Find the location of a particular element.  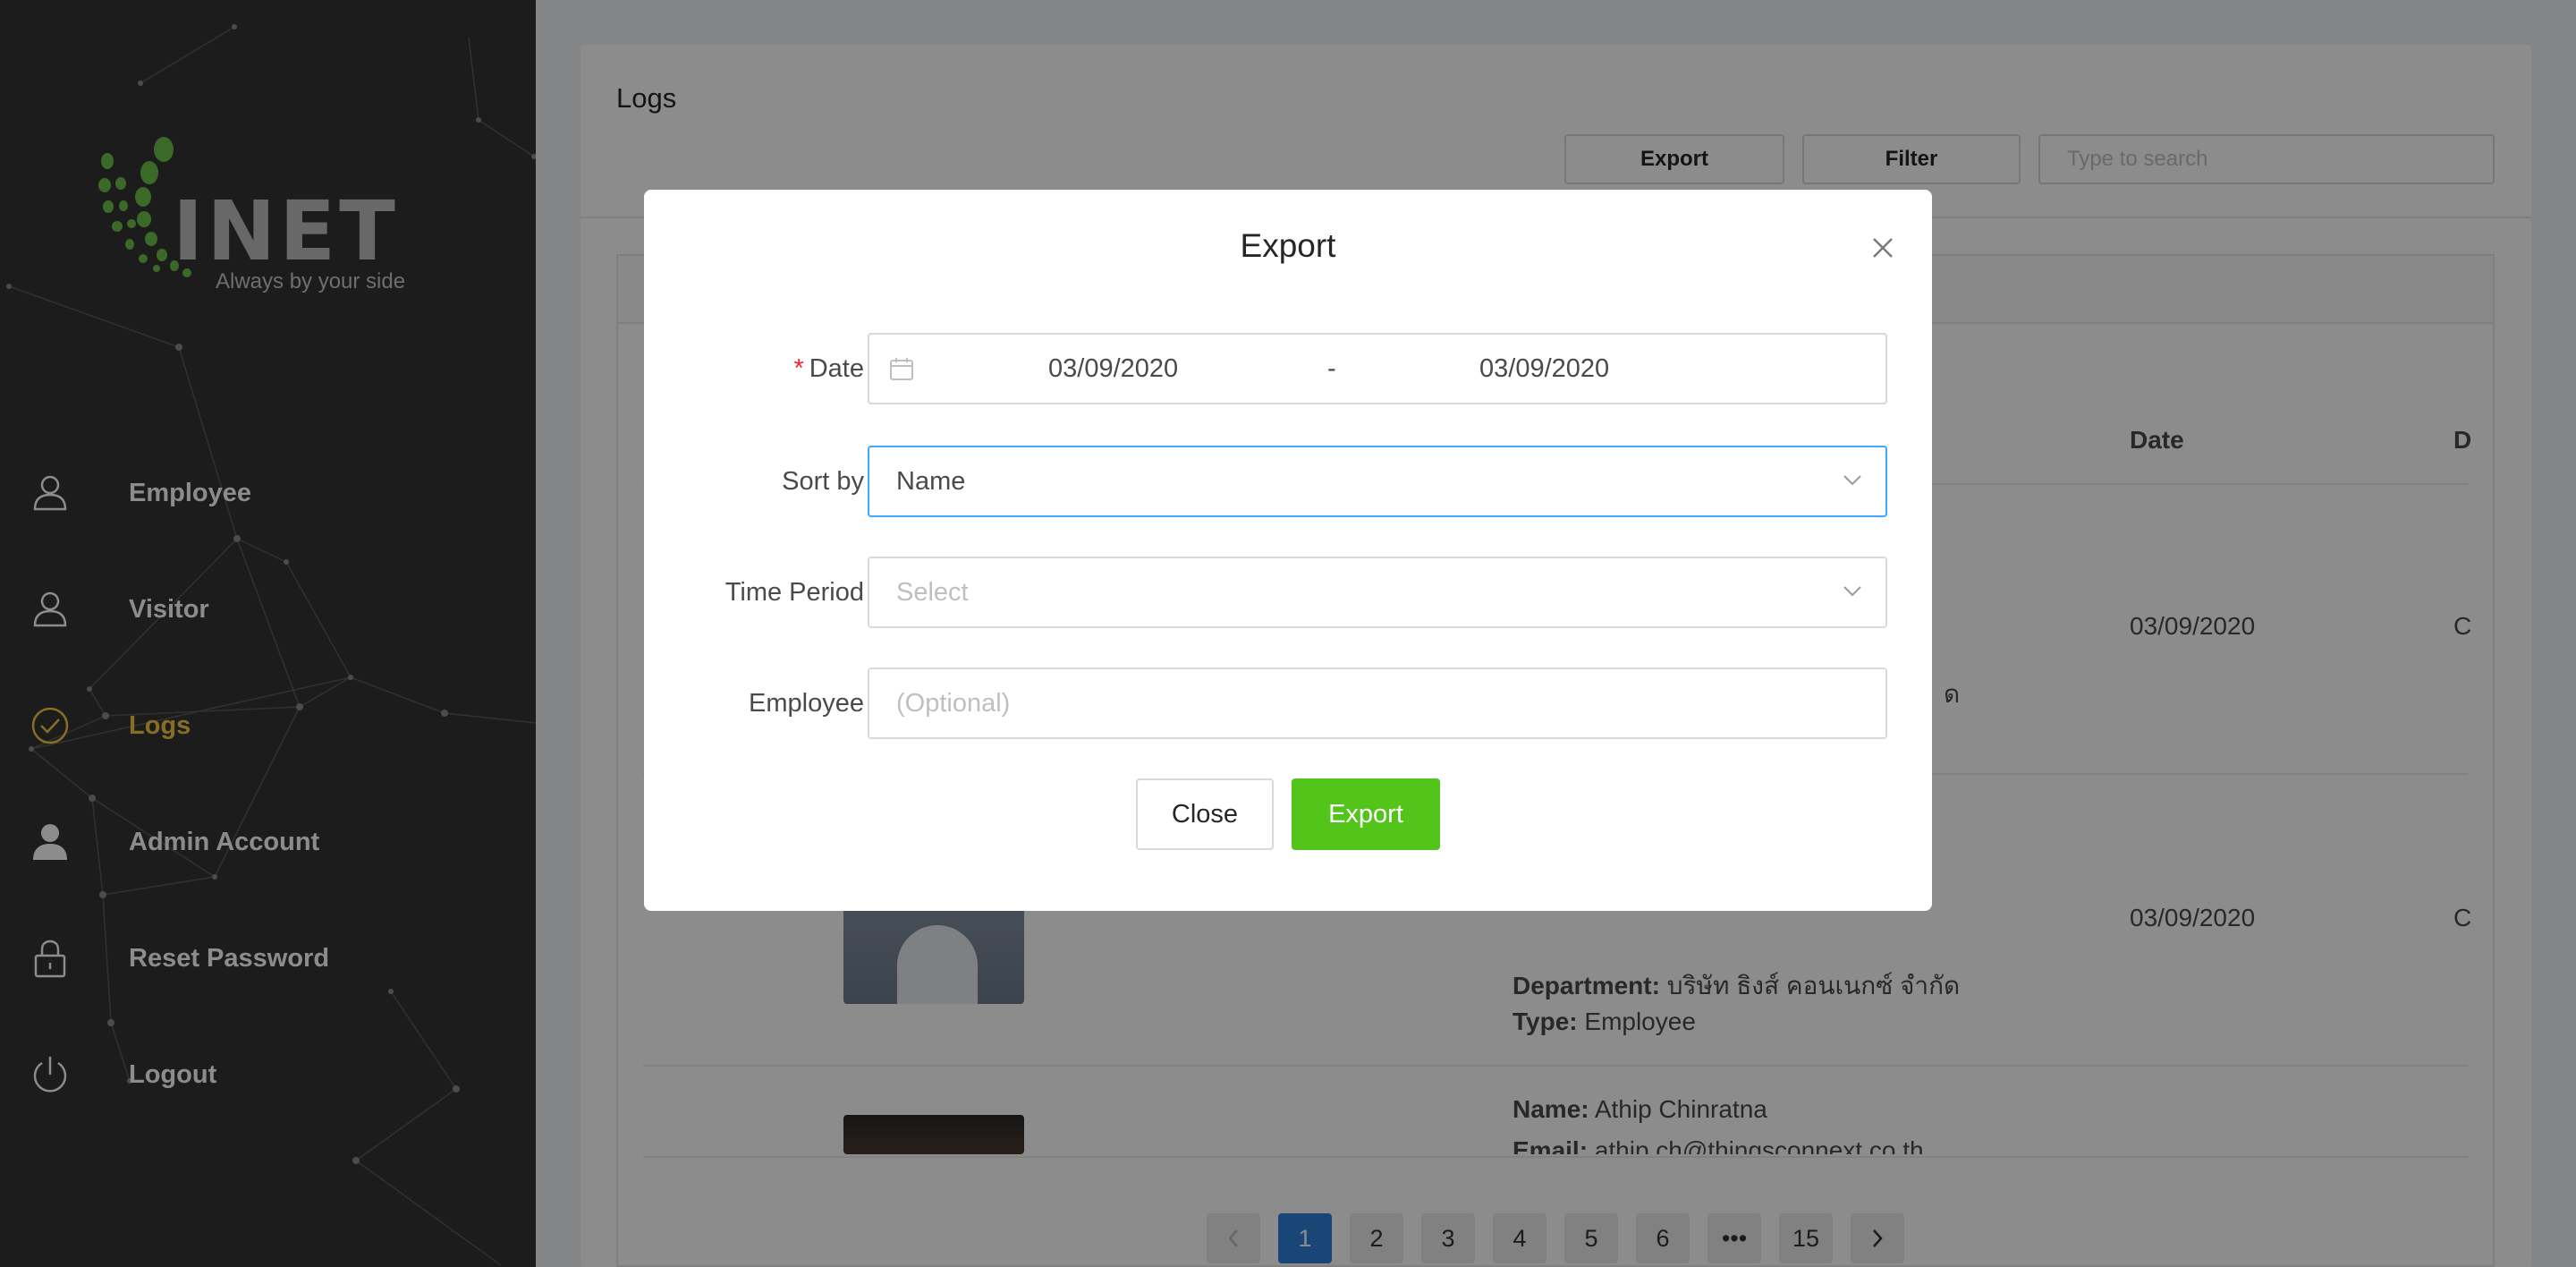

employee-label: Employee is located at coordinates (806, 703).